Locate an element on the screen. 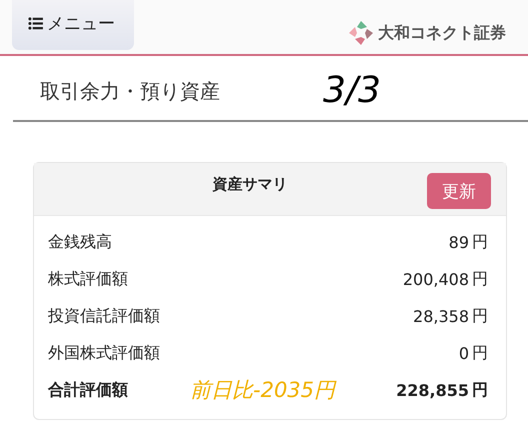  amount-value: 28,358 is located at coordinates (441, 316).